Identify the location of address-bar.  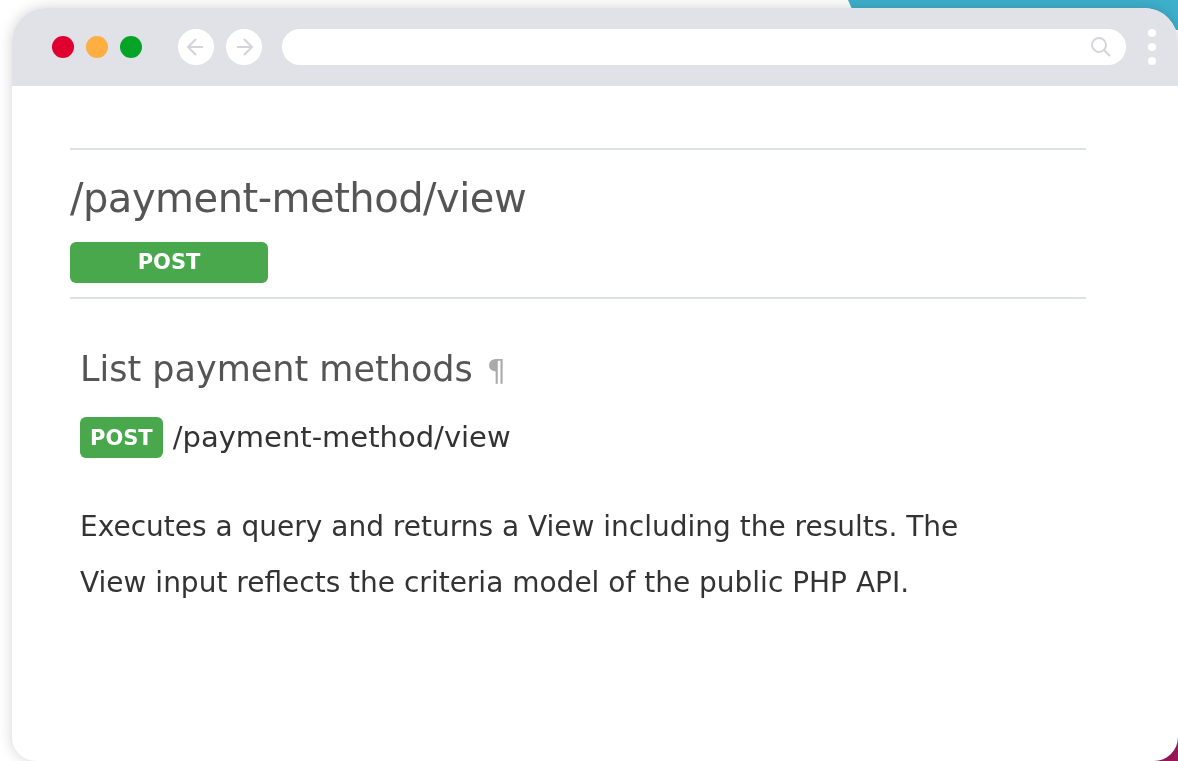
(704, 47).